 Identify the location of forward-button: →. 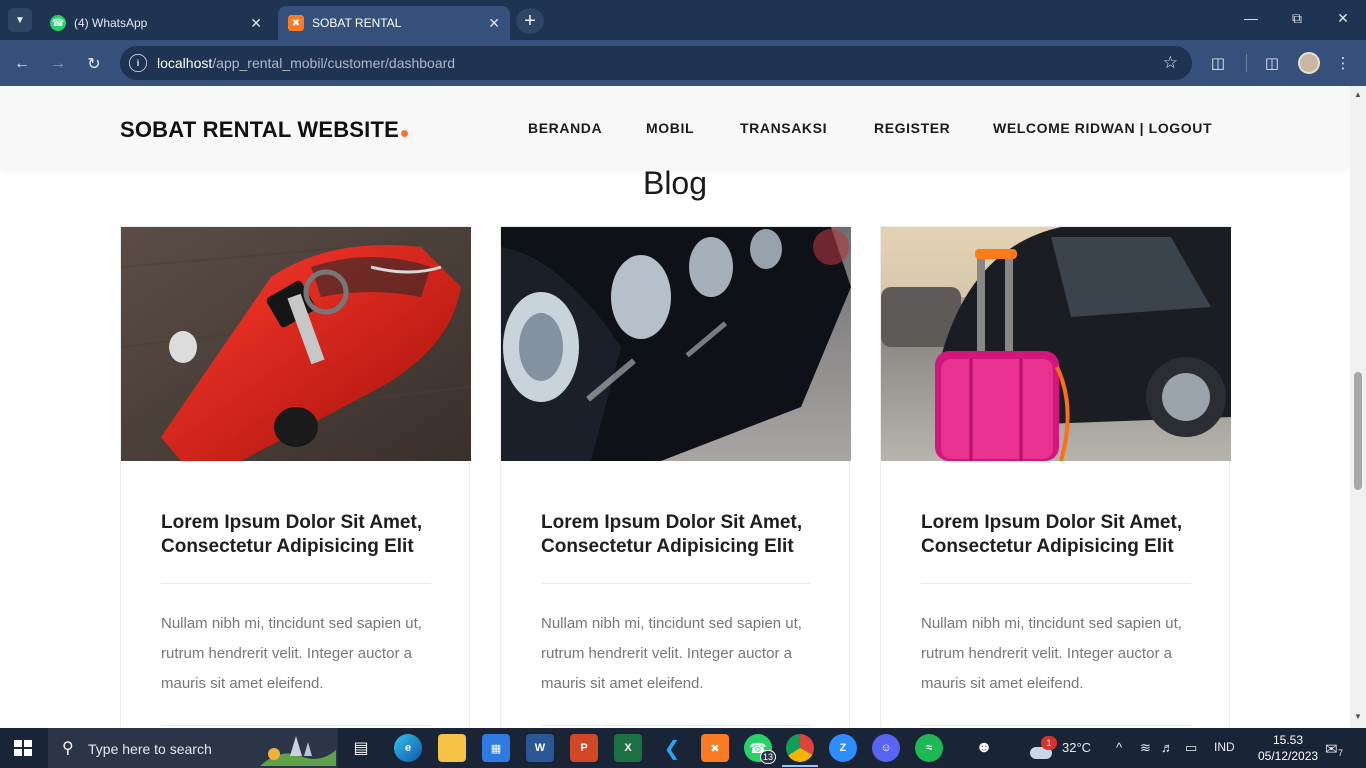
(58, 64).